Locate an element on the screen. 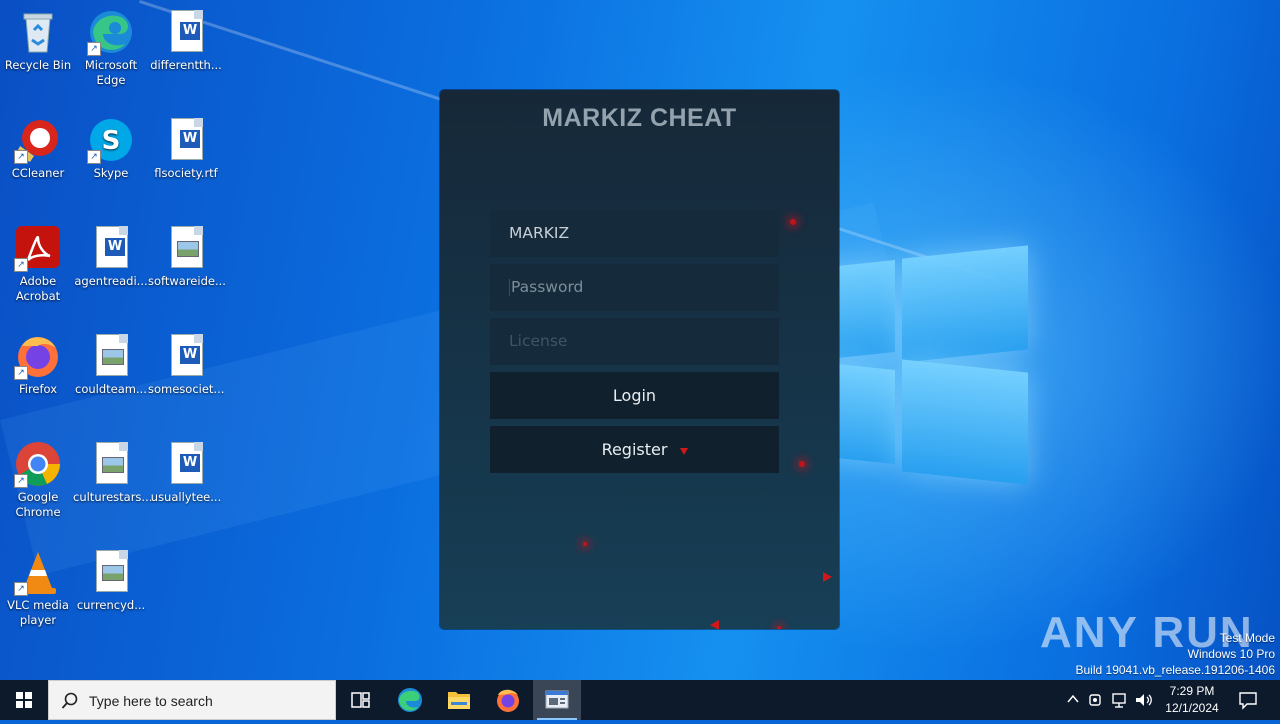 The height and width of the screenshot is (724, 1280). desktop-icon-recycle-bin: Recycle Bin is located at coordinates (38, 40).